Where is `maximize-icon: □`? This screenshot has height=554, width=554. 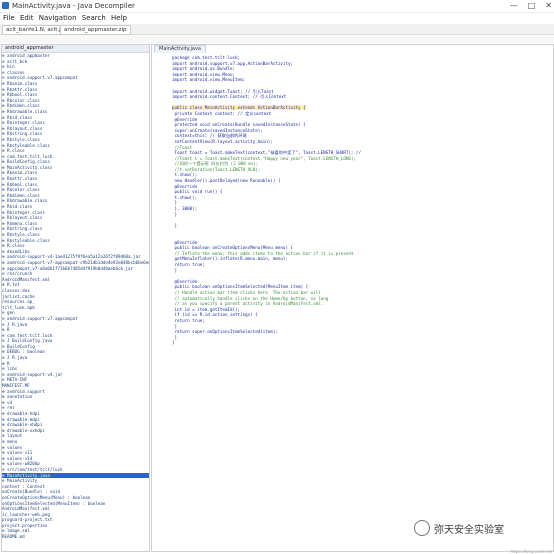
maximize-icon: □ is located at coordinates (532, 5).